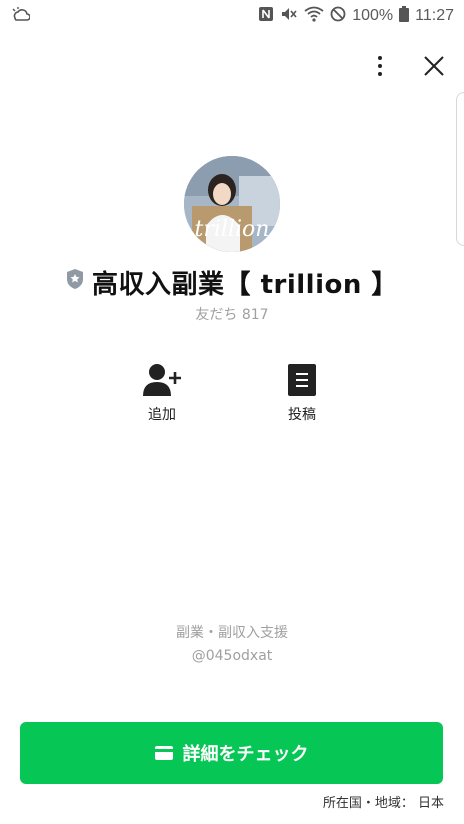 The image size is (464, 824). I want to click on account-id: @045odxat, so click(232, 656).